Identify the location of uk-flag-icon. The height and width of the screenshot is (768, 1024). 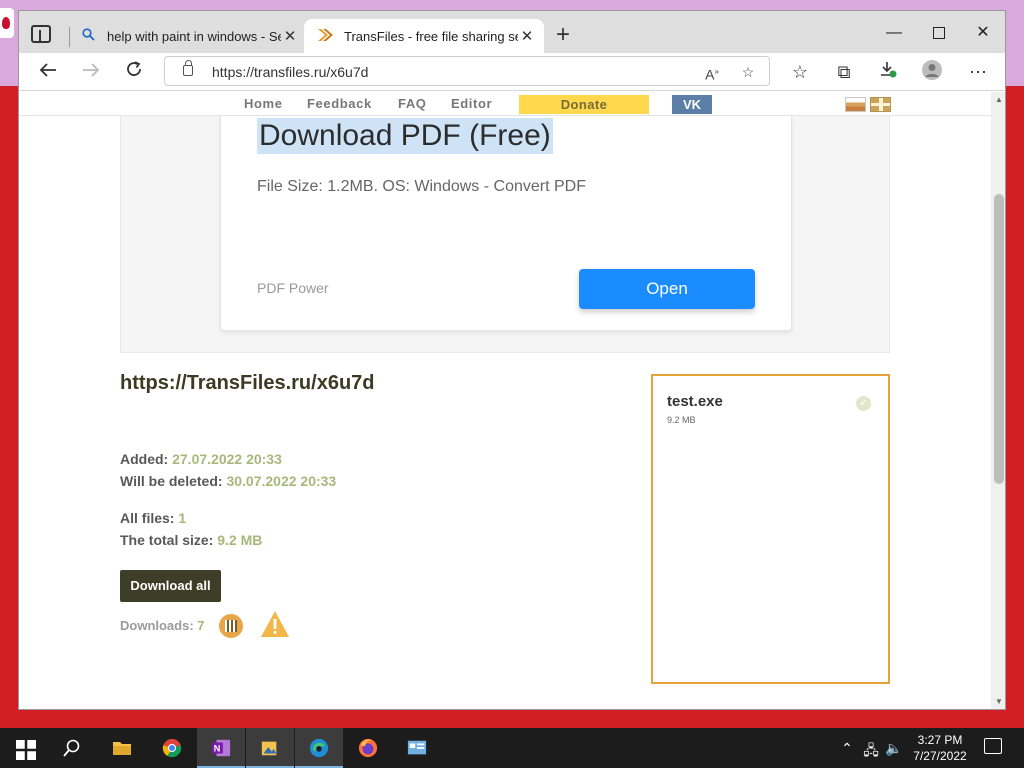
(880, 104).